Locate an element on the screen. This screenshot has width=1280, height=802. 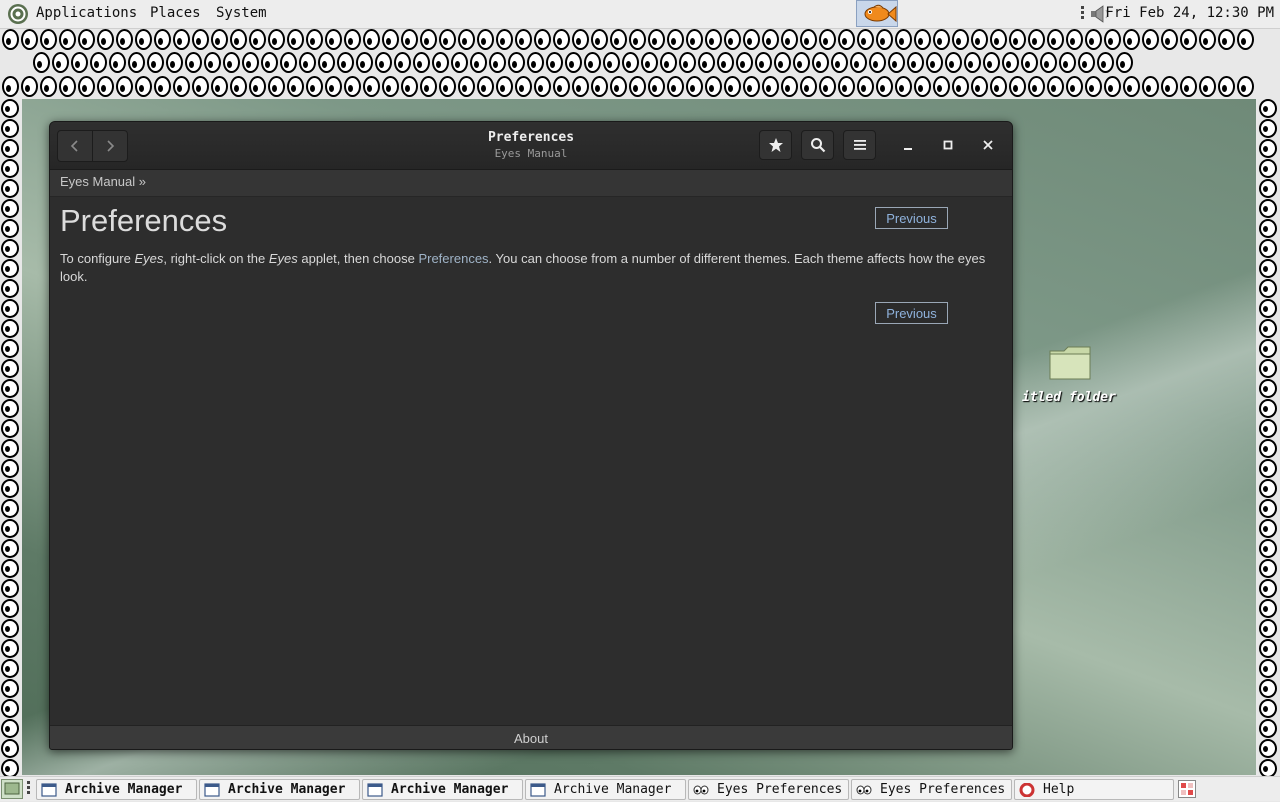
search-button is located at coordinates (817, 145).